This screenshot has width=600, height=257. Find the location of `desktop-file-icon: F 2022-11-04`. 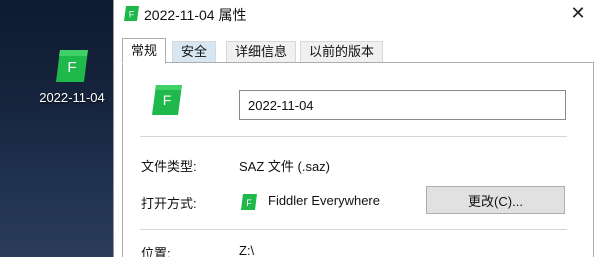

desktop-file-icon: F 2022-11-04 is located at coordinates (72, 83).